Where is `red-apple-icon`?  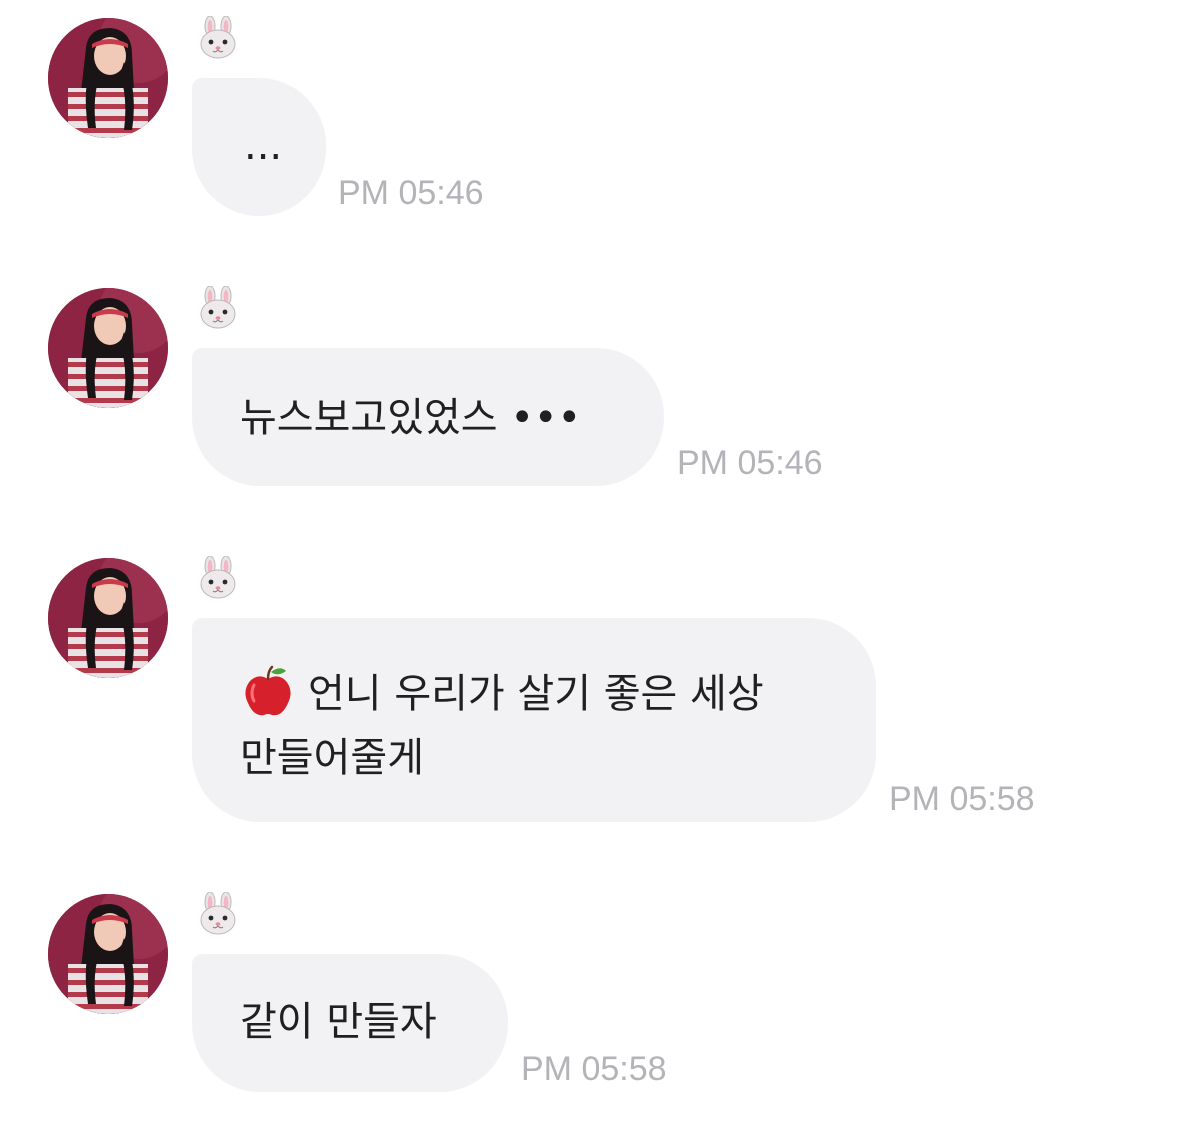
red-apple-icon is located at coordinates (268, 691).